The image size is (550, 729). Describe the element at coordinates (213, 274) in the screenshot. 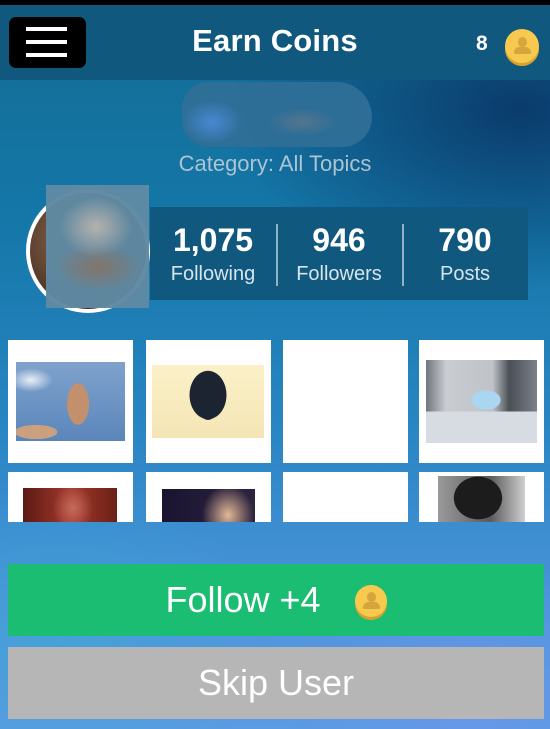

I see `stat-label: Following` at that location.